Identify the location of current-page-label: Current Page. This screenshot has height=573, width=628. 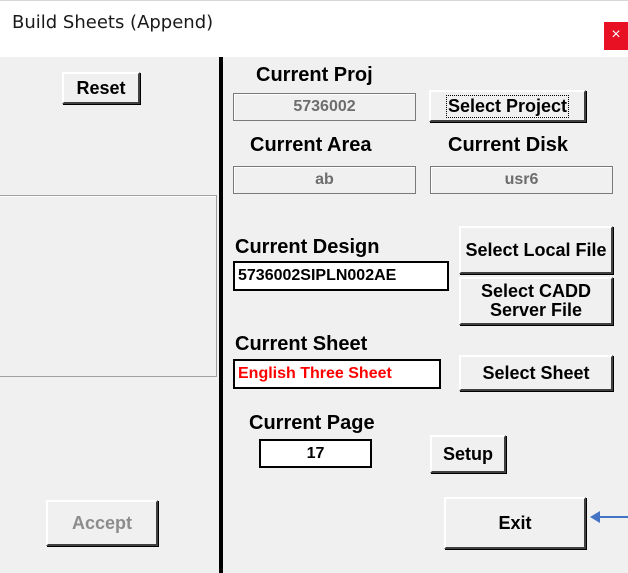
(312, 423).